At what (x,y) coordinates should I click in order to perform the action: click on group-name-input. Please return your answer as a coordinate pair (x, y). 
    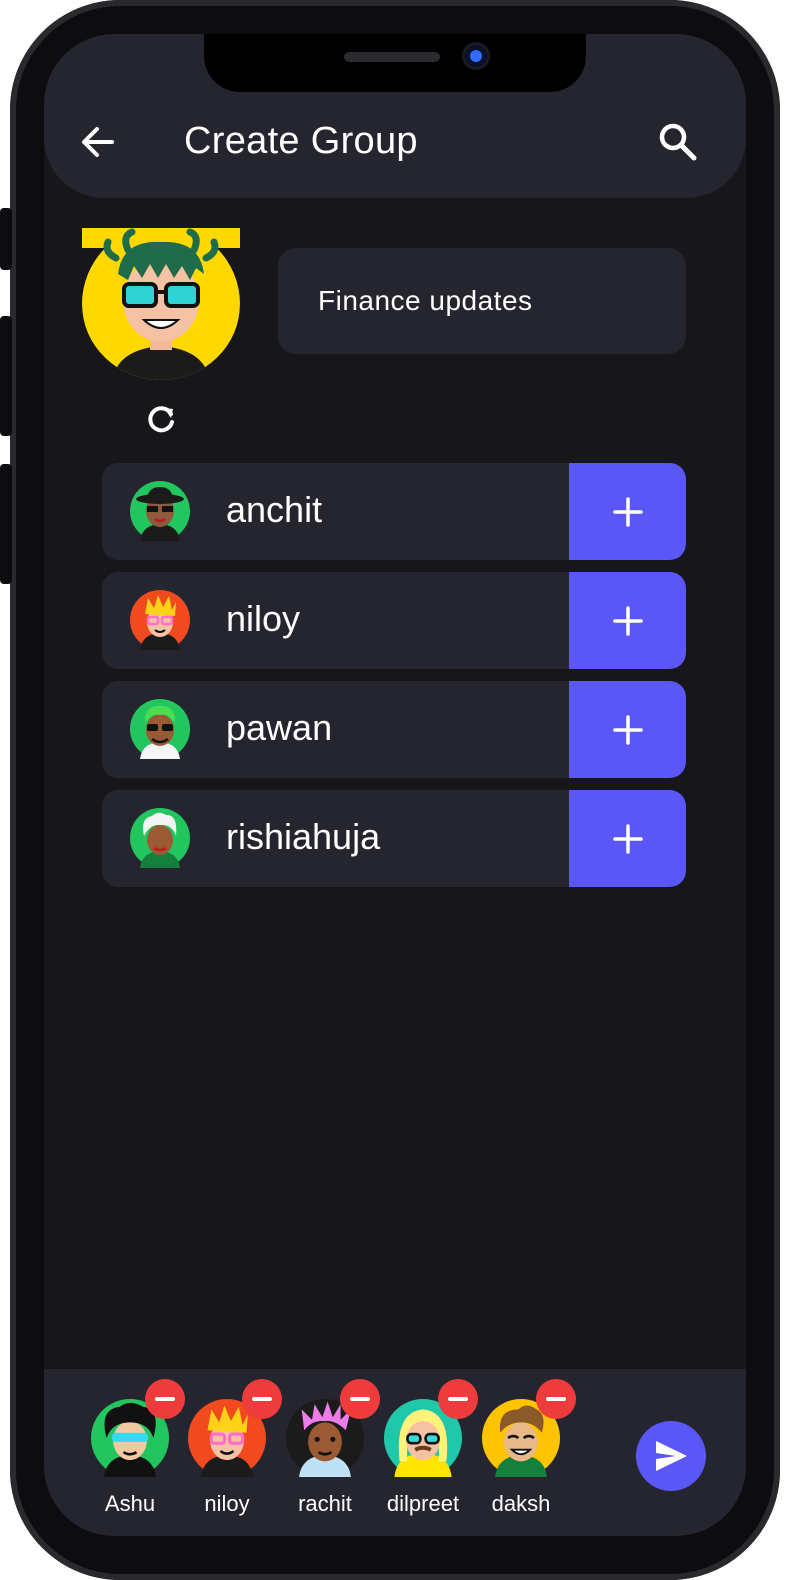
    Looking at the image, I should click on (482, 301).